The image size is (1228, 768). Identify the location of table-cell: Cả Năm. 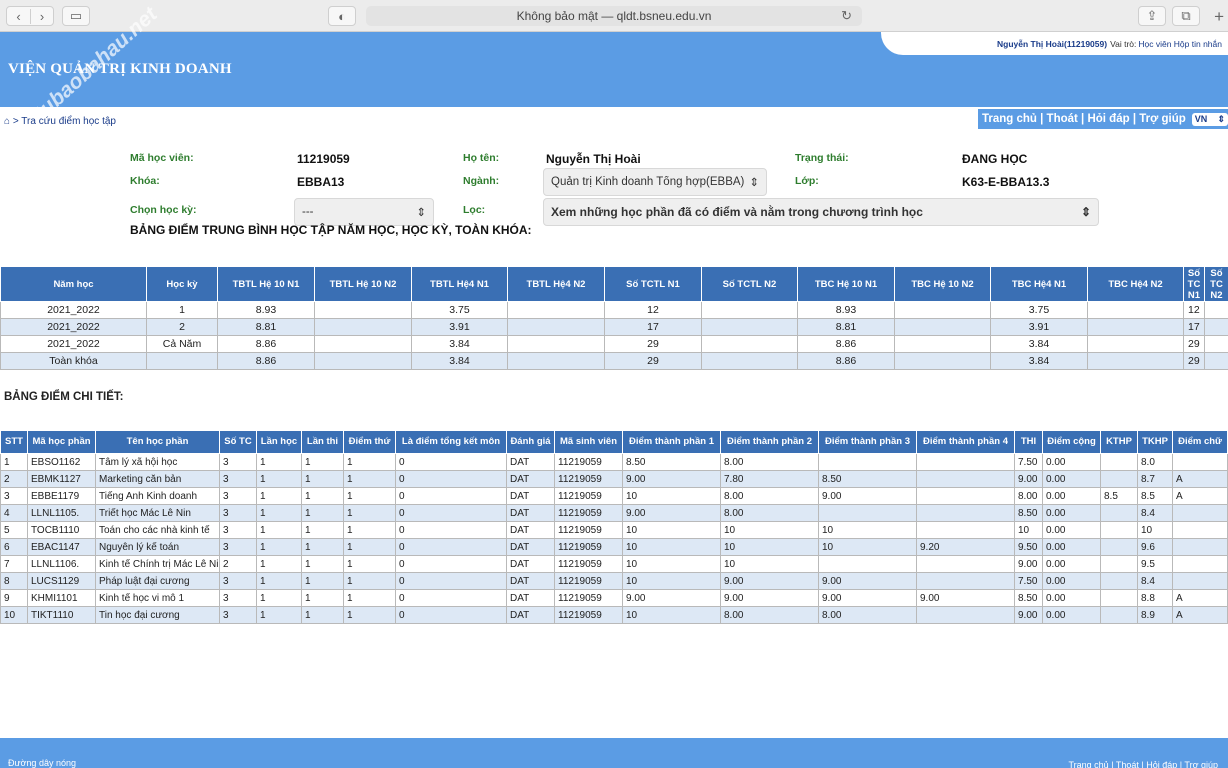
(182, 344).